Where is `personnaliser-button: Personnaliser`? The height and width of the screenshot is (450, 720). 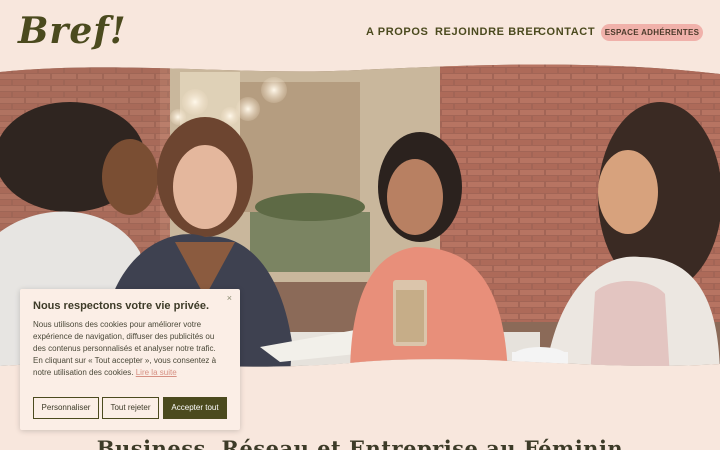
personnaliser-button: Personnaliser is located at coordinates (66, 408).